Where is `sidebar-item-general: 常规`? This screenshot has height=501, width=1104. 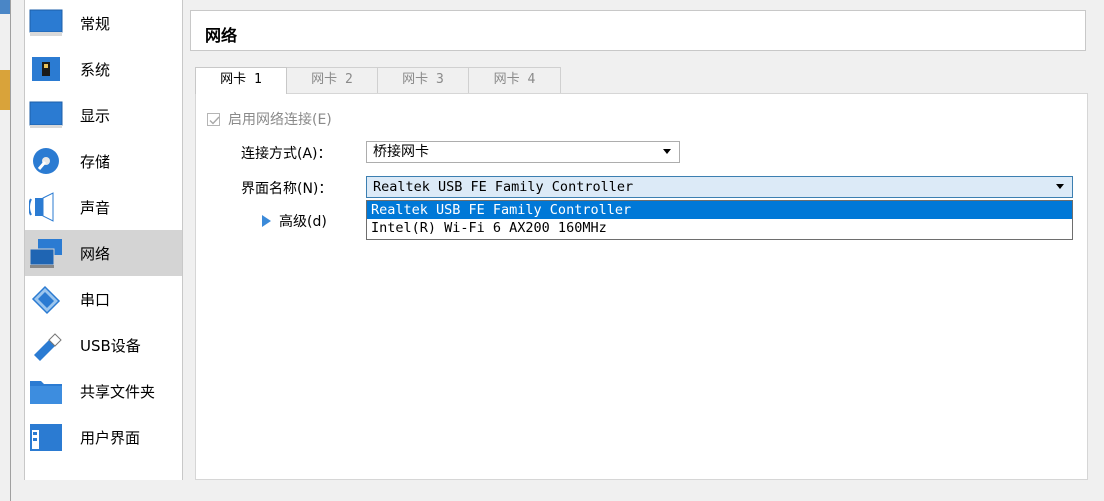 sidebar-item-general: 常规 is located at coordinates (103, 23).